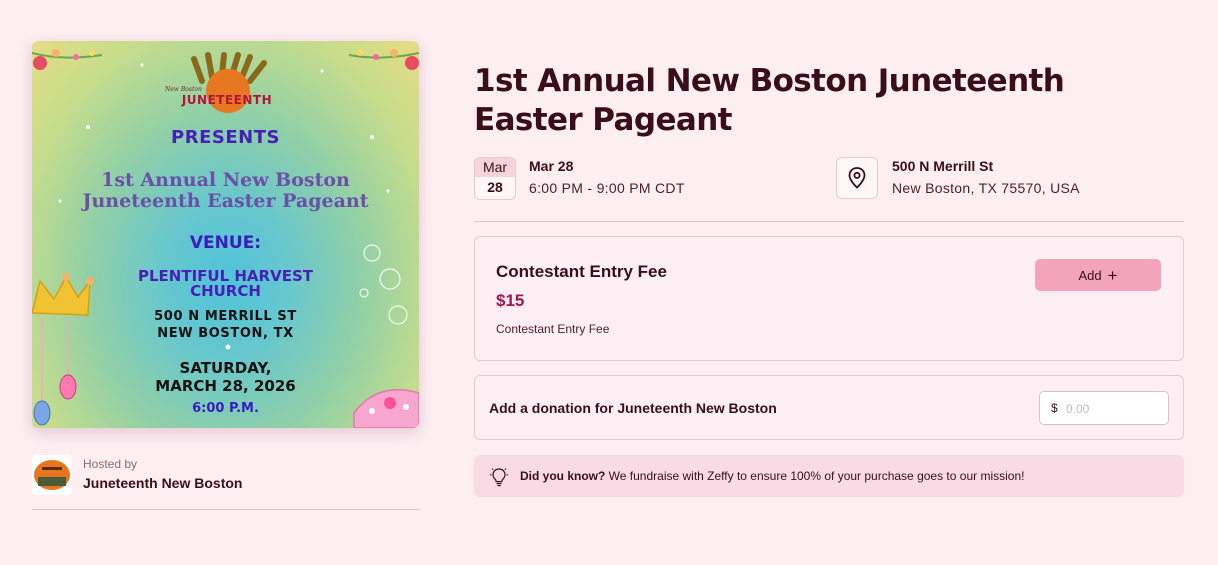  Describe the element at coordinates (495, 178) in the screenshot. I see `calendar-badge: Mar 28` at that location.